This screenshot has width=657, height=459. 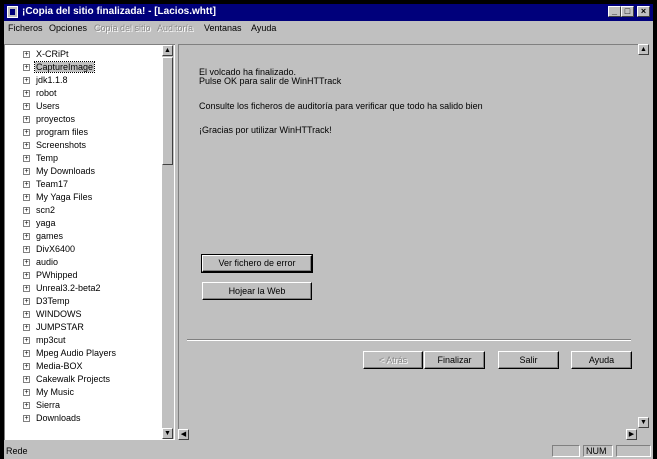 I want to click on menu-ventanas: Ventanas, so click(x=223, y=28).